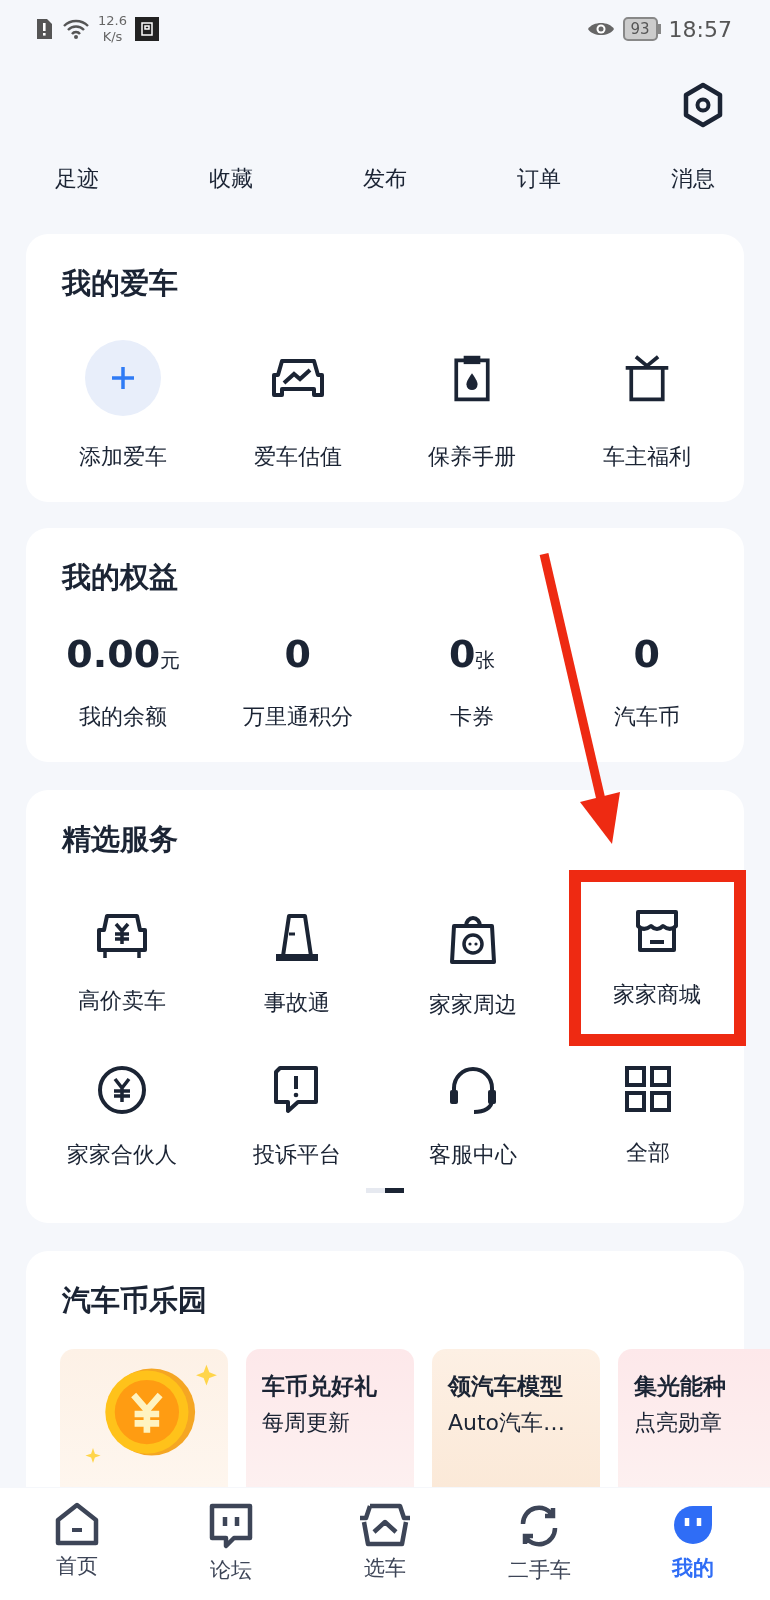 The height and width of the screenshot is (1600, 770). Describe the element at coordinates (306, 1423) in the screenshot. I see `promo-subtitle: 每周更新` at that location.